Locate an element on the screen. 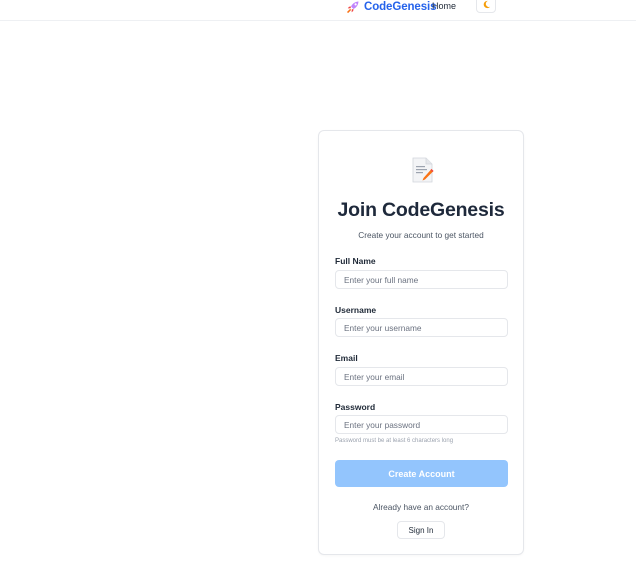 Image resolution: width=636 pixels, height=573 pixels. sign-in-button: Sign In is located at coordinates (421, 530).